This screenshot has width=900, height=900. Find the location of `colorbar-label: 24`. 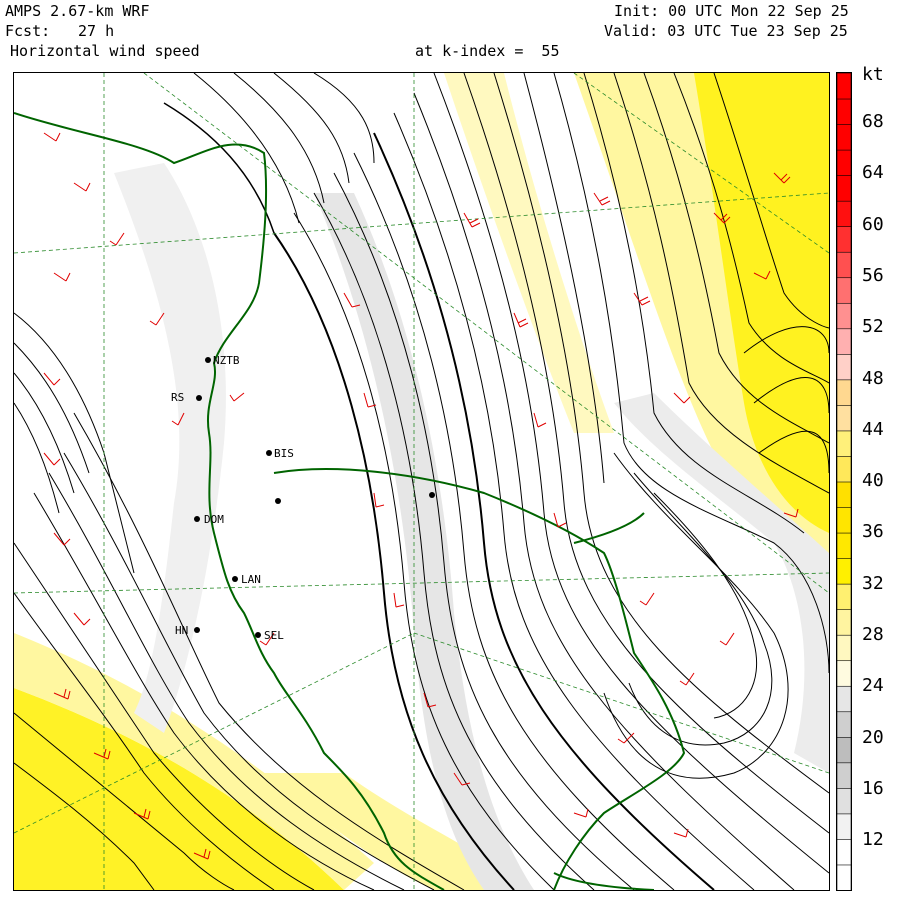

colorbar-label: 24 is located at coordinates (873, 686).